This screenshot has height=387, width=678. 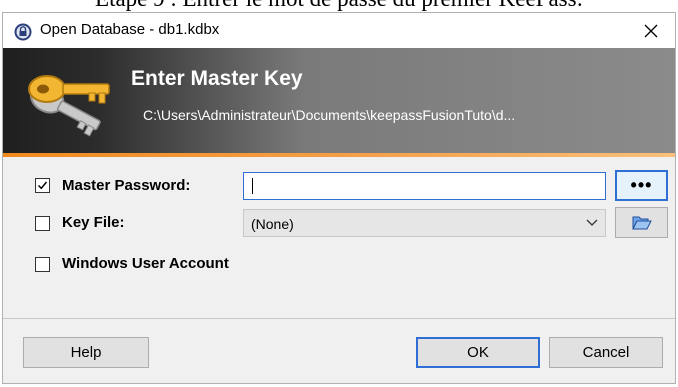 What do you see at coordinates (339, 318) in the screenshot?
I see `footer-divider` at bounding box center [339, 318].